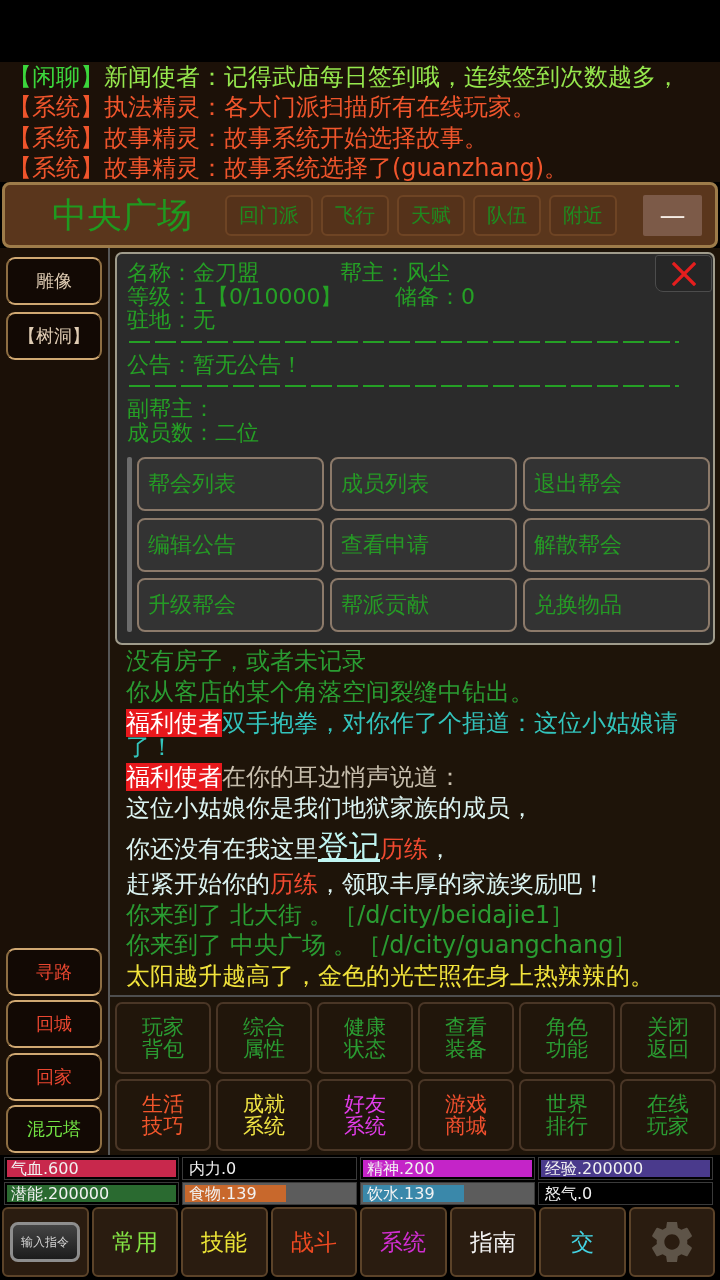 This screenshot has width=720, height=1280. I want to click on menu-button: 生活技巧, so click(163, 1115).